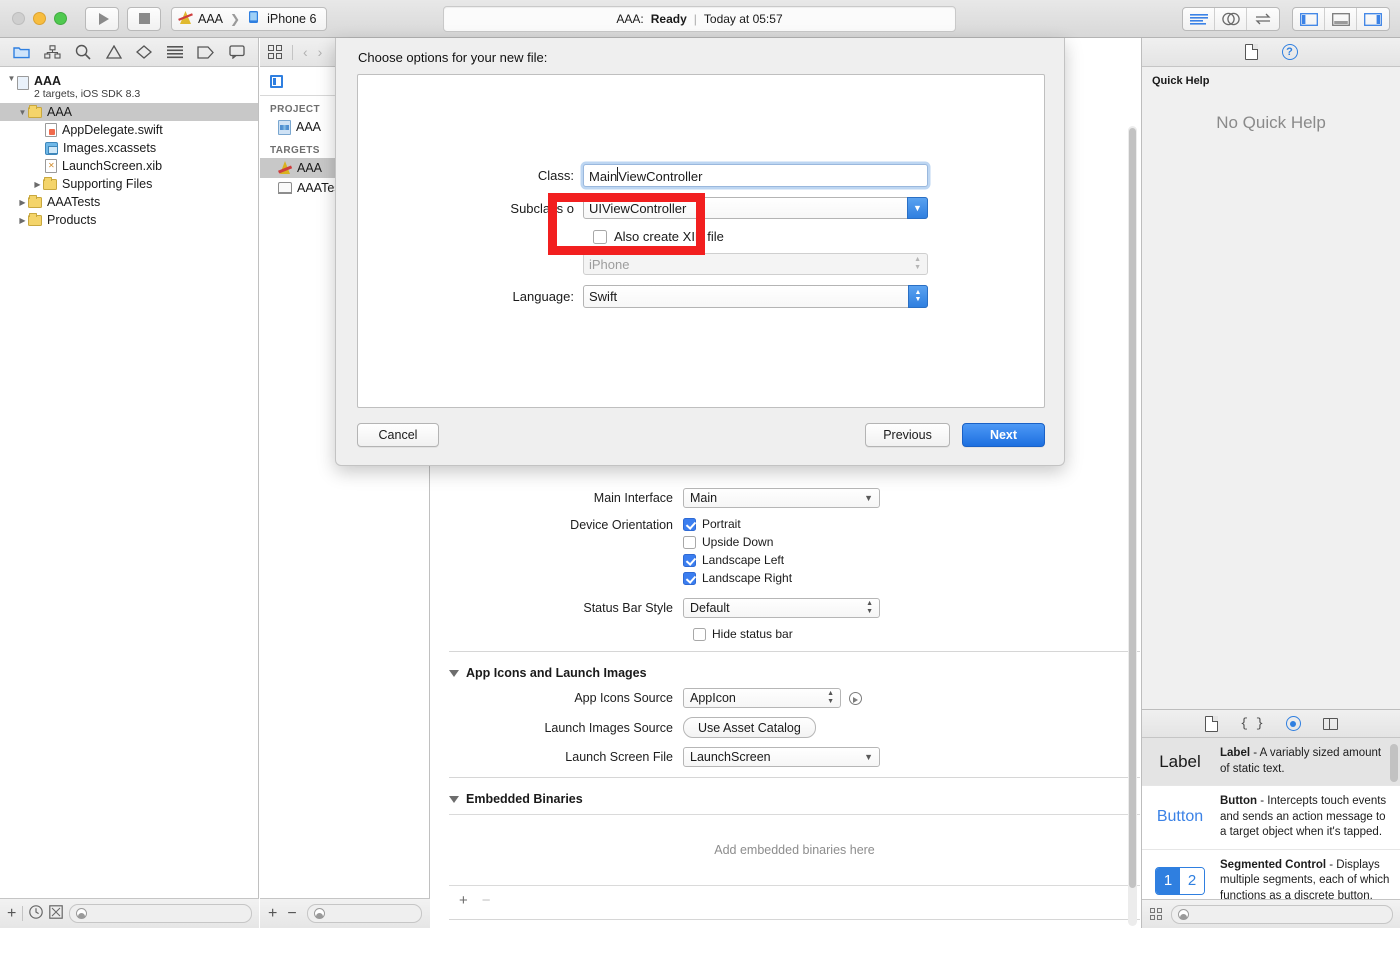 This screenshot has width=1400, height=958. I want to click on orientation-landscape-right: Landscape Right, so click(737, 578).